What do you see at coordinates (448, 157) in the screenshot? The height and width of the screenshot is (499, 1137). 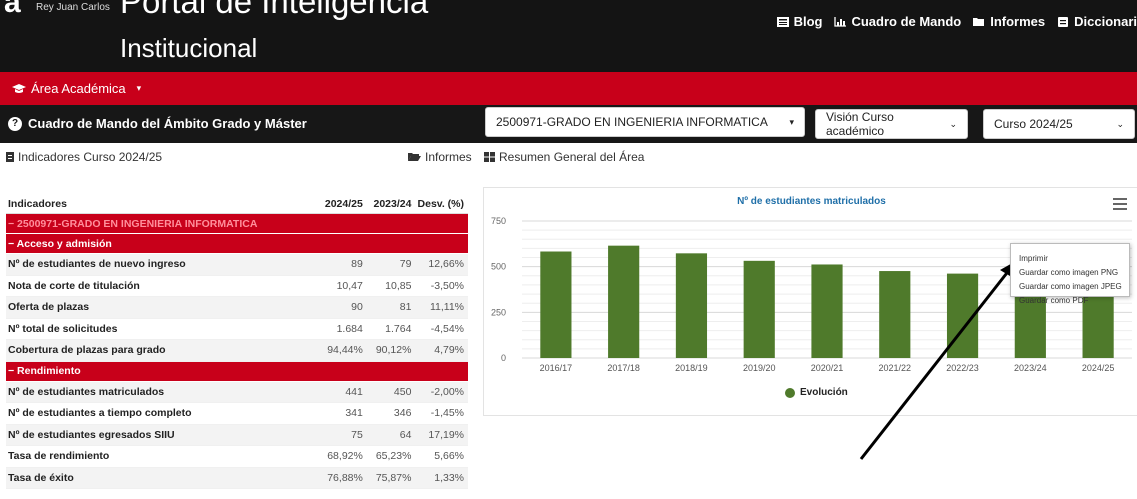 I see `reports-link-text: Informes` at bounding box center [448, 157].